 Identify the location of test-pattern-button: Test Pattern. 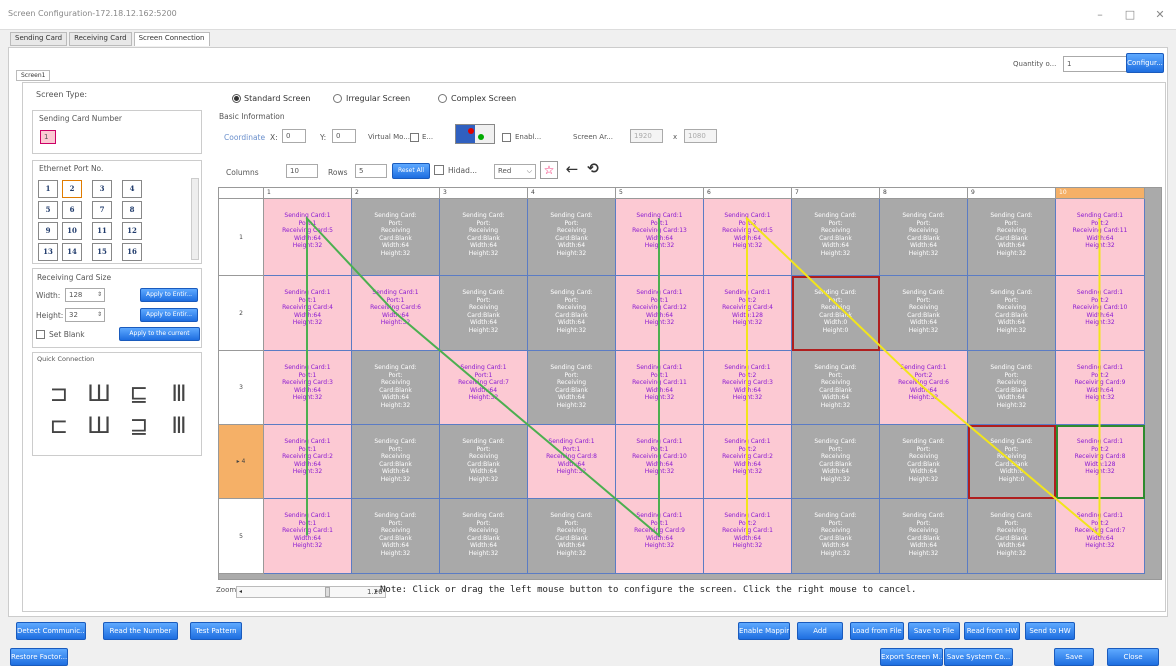
(216, 631).